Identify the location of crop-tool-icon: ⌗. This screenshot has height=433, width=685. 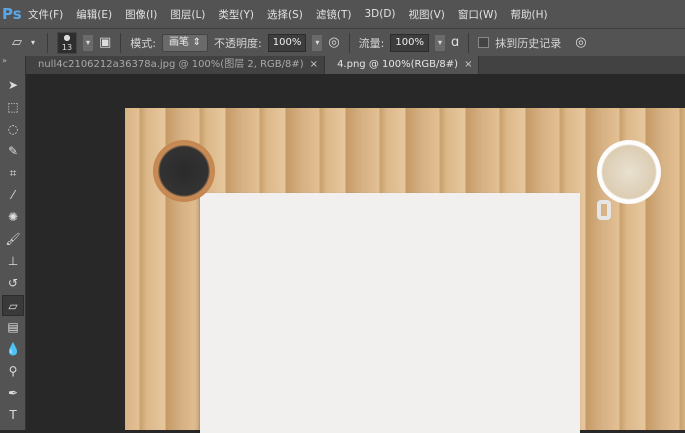
(13, 173).